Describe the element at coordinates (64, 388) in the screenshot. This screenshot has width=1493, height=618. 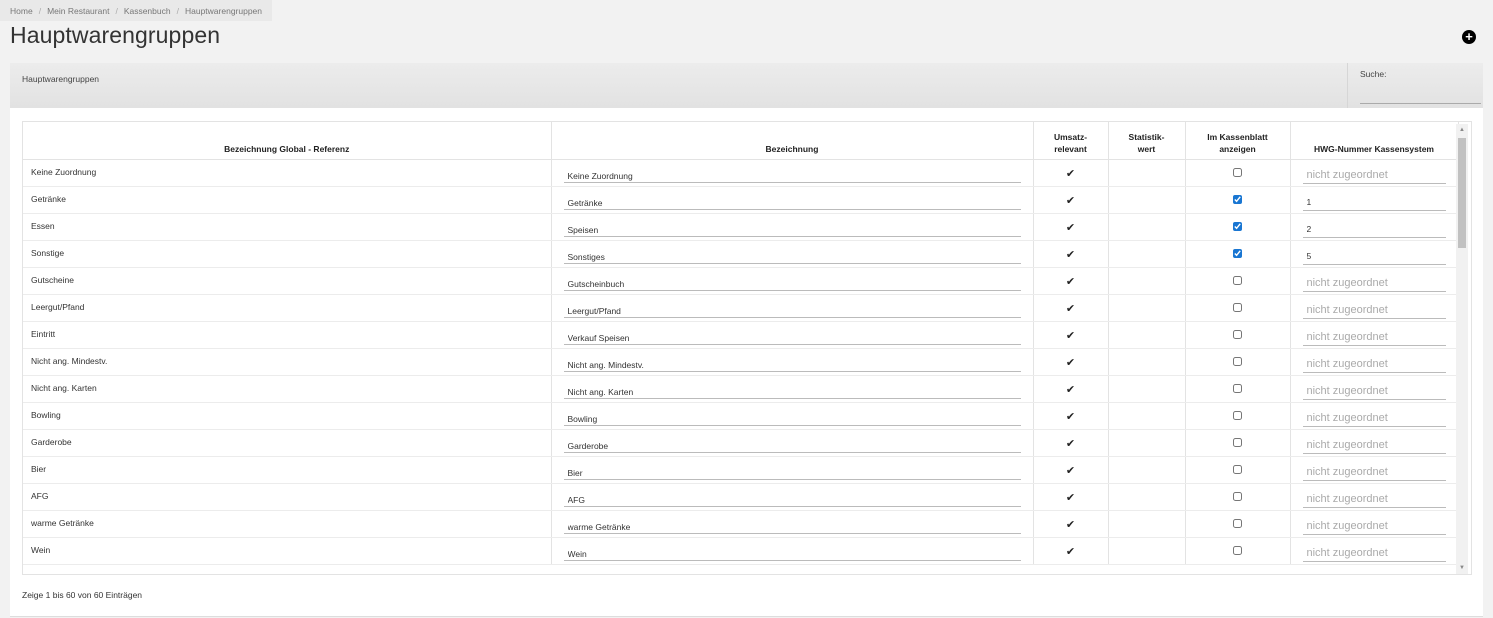
I see `ref-label: Nicht ang. Karten` at that location.